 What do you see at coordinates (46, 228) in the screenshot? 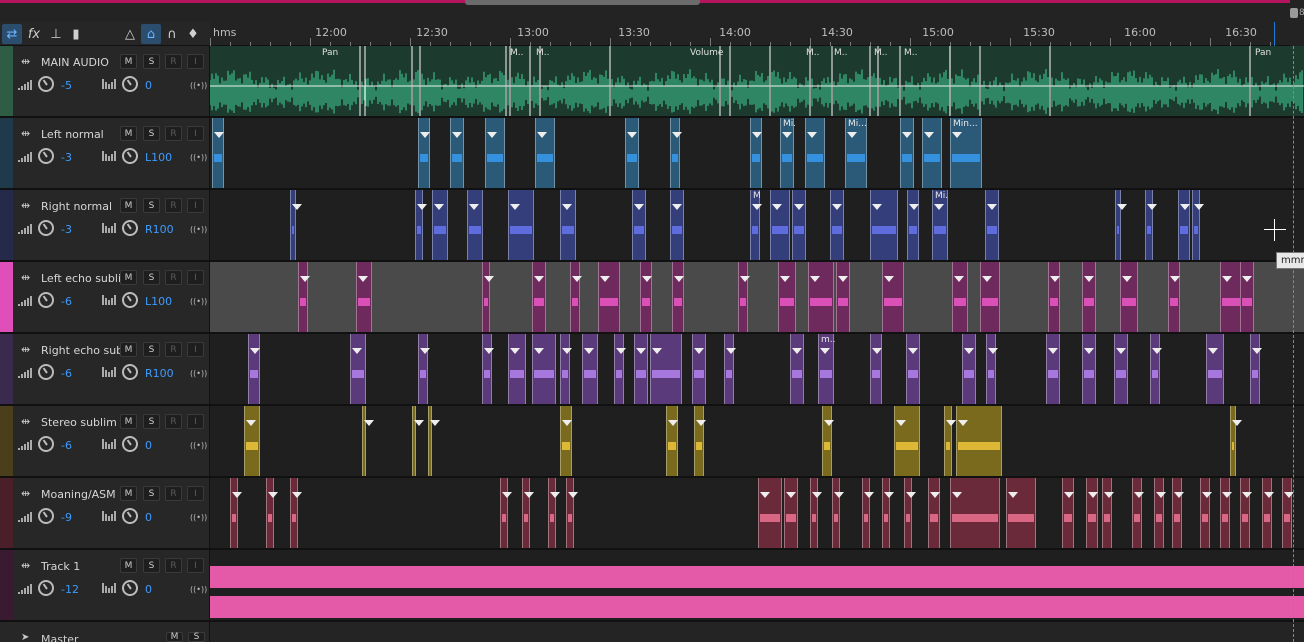
I see `volume-knob` at bounding box center [46, 228].